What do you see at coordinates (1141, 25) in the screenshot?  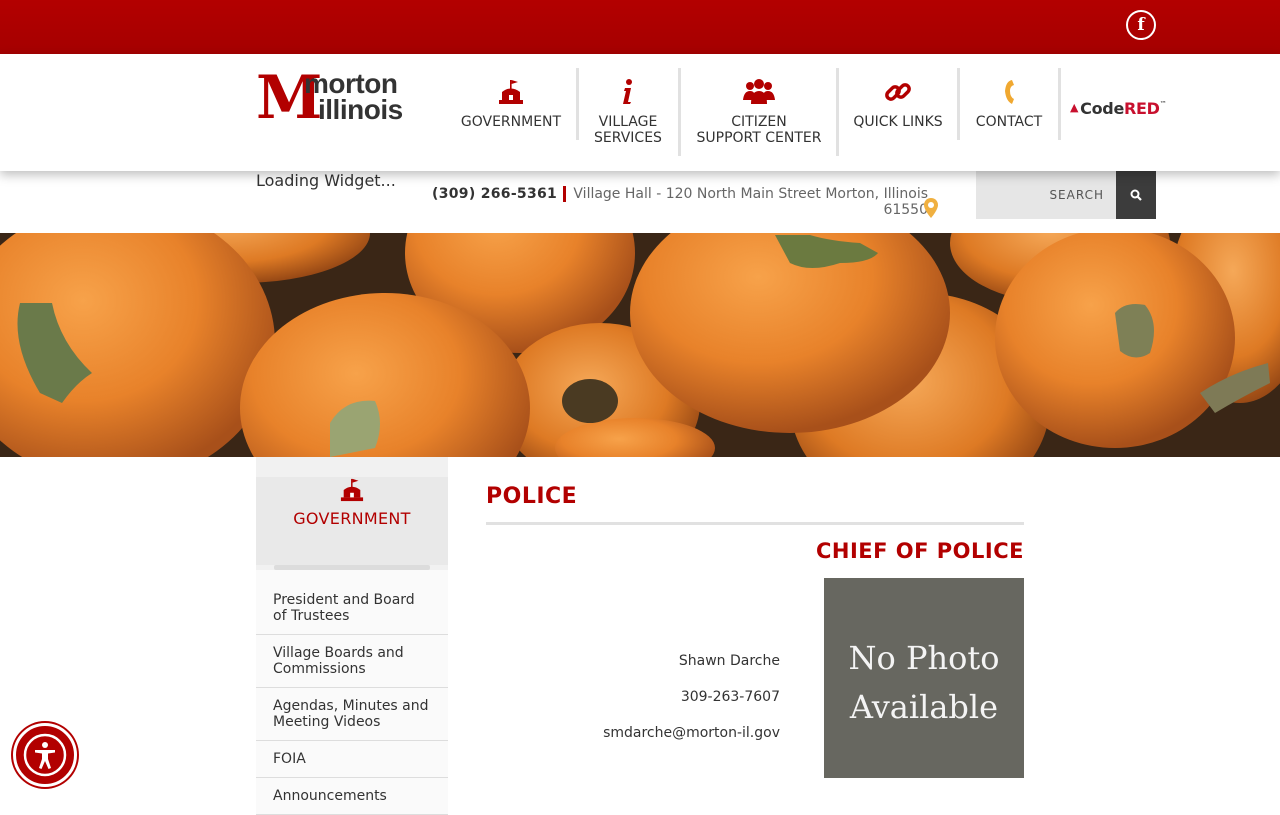 I see `facebook-icon: f` at bounding box center [1141, 25].